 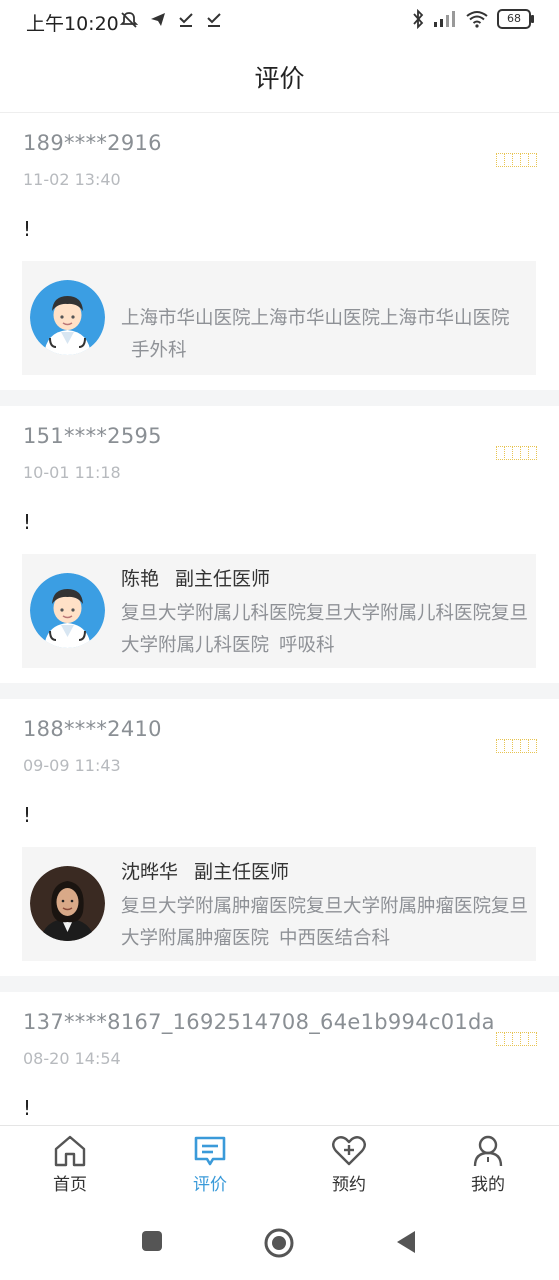 What do you see at coordinates (349, 1185) in the screenshot?
I see `nav-appointment-label: 预约` at bounding box center [349, 1185].